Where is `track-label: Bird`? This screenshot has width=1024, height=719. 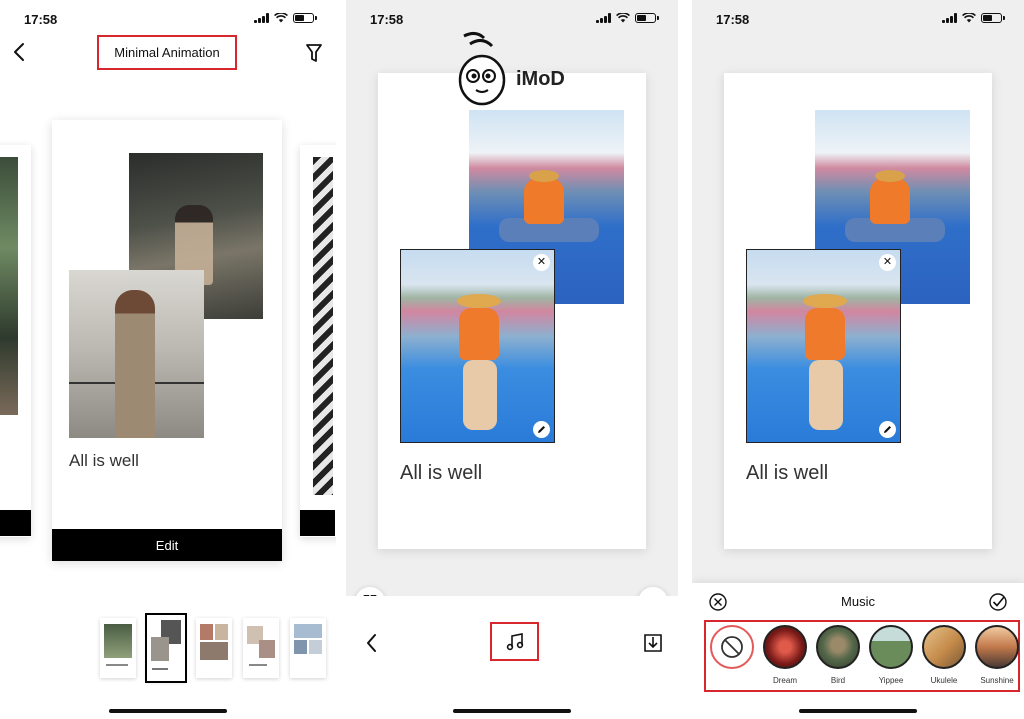
track-label: Bird is located at coordinates (838, 680).